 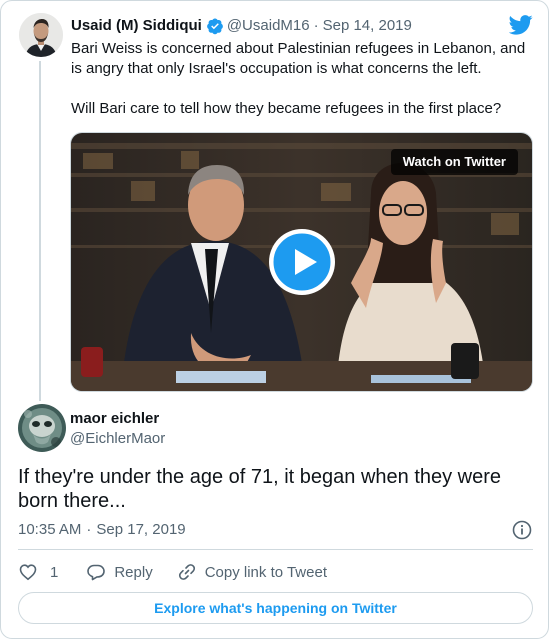 What do you see at coordinates (117, 439) in the screenshot?
I see `author-handle: @EichlerMaor` at bounding box center [117, 439].